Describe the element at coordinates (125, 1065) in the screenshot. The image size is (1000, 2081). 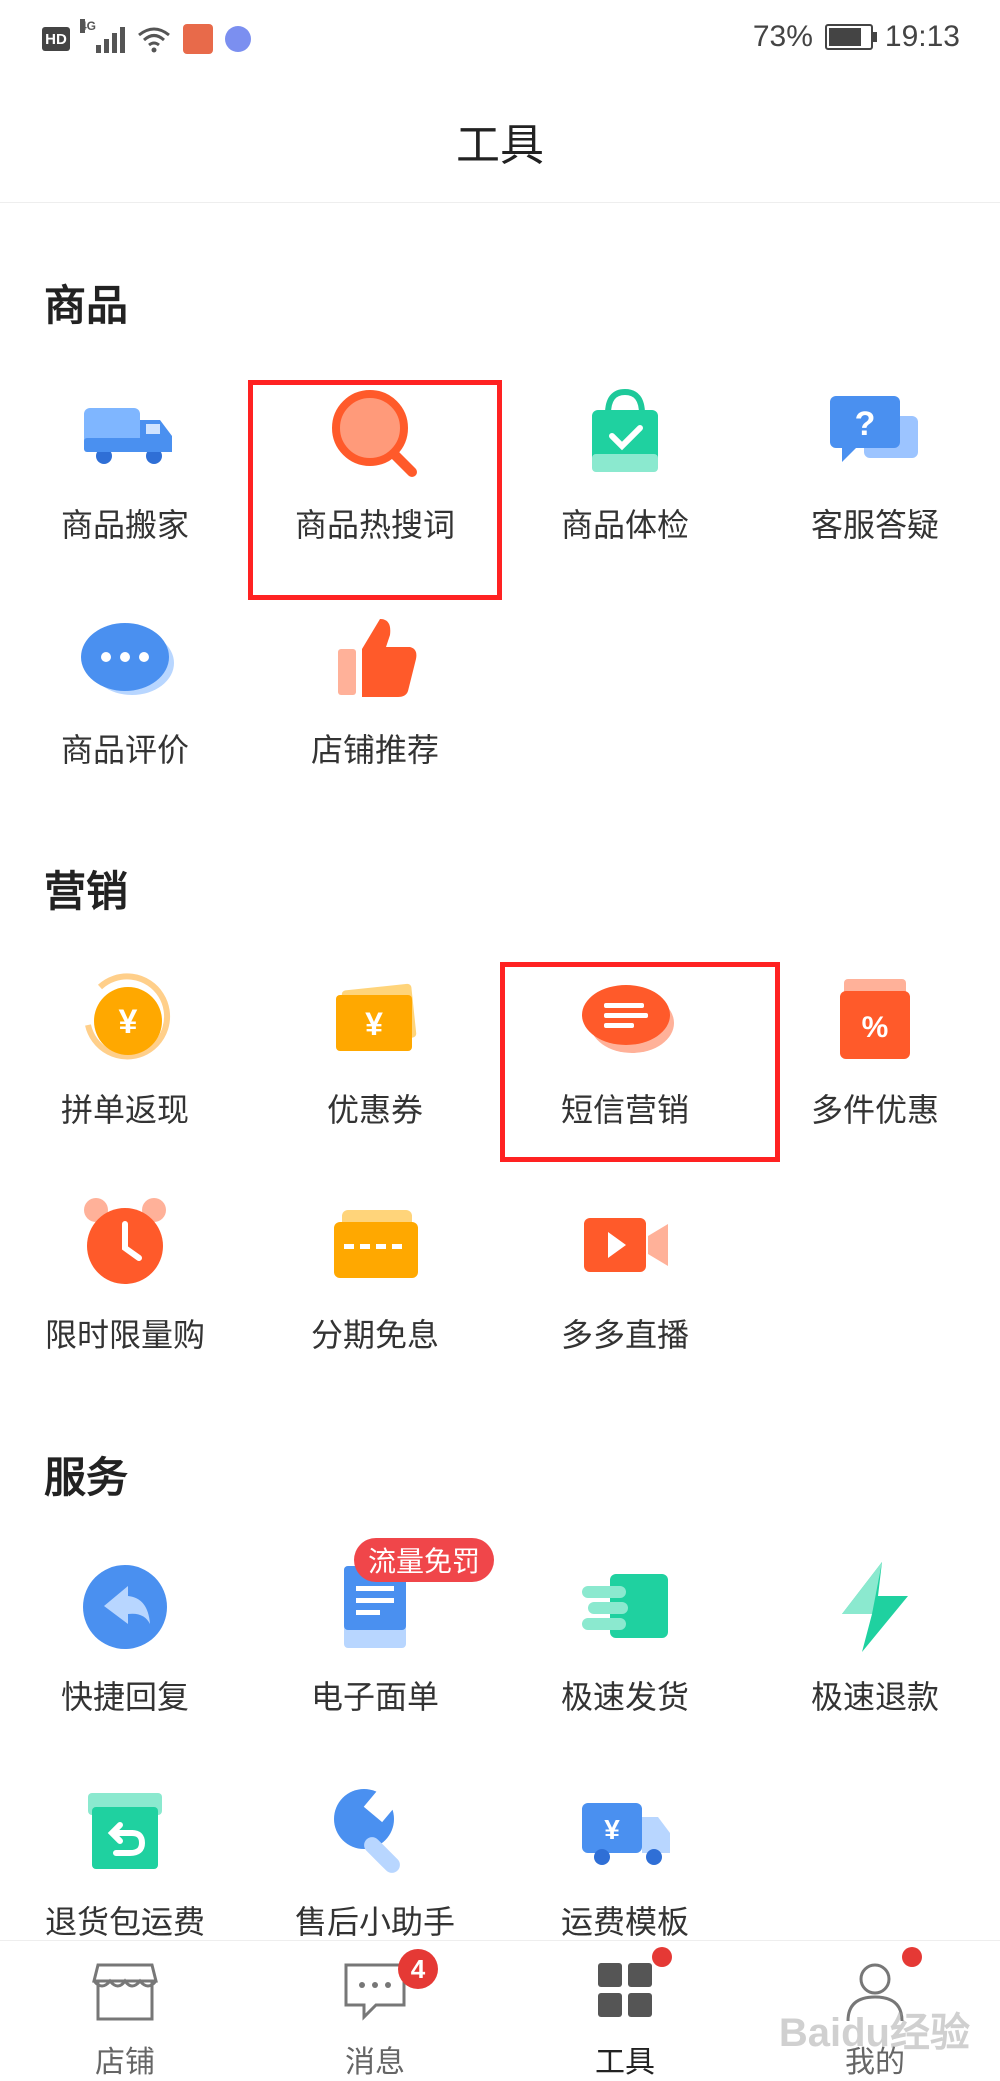
I see `tool-group-cashback: ¥ 拼单返现` at that location.